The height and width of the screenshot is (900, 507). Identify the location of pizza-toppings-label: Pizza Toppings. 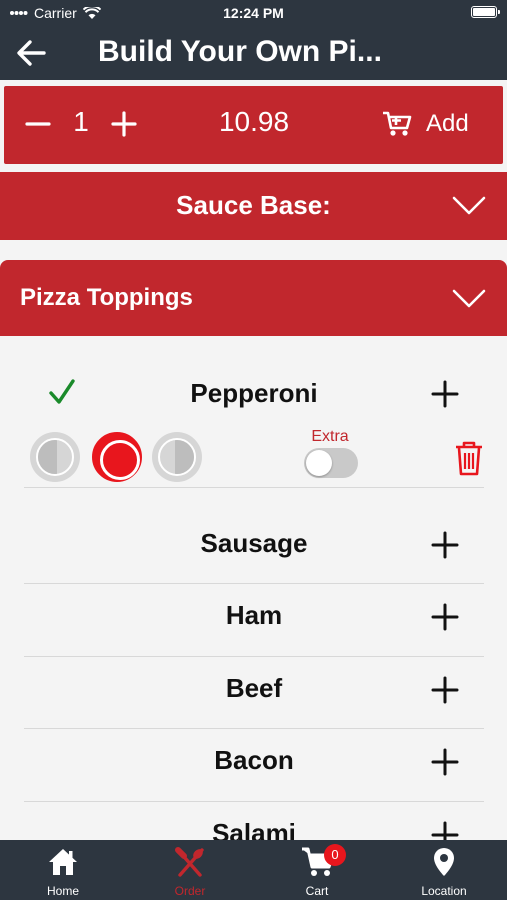
(106, 297).